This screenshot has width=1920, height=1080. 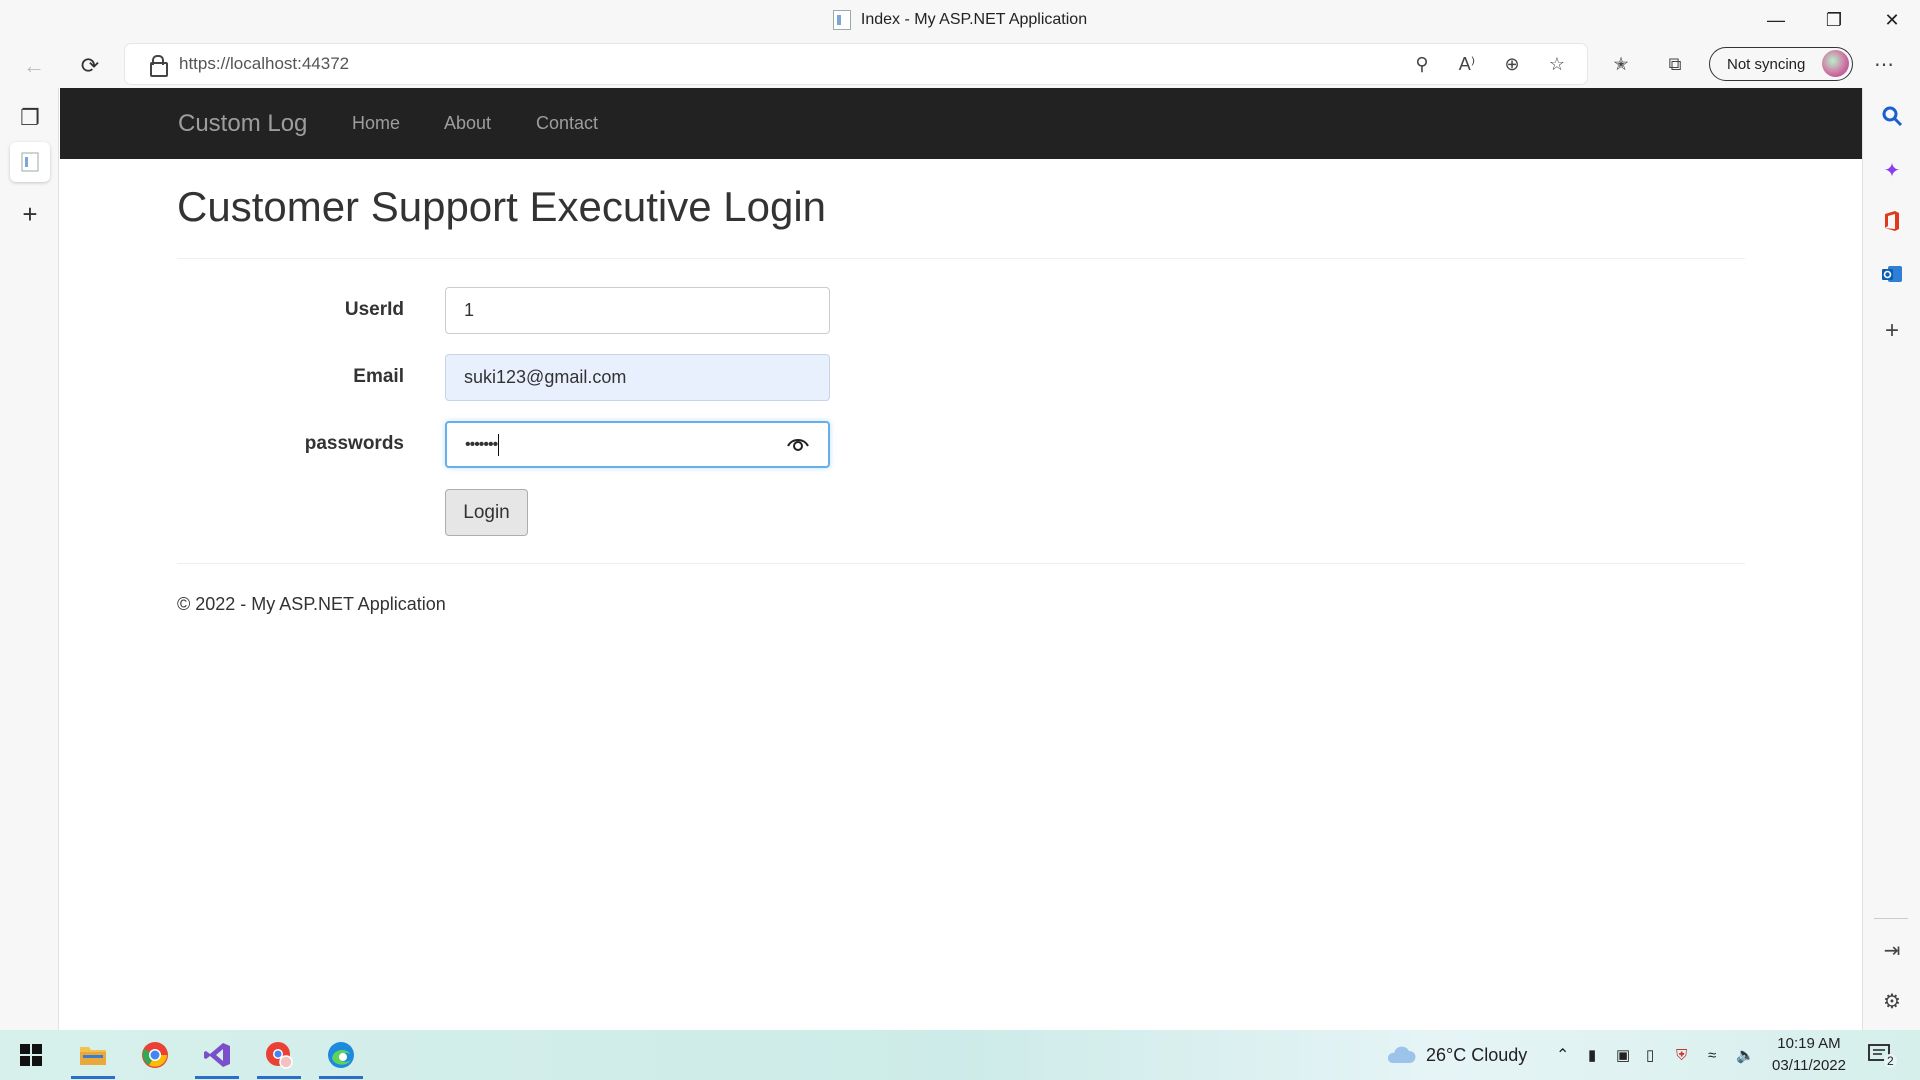 I want to click on chrome-profile-icon, so click(x=279, y=1057).